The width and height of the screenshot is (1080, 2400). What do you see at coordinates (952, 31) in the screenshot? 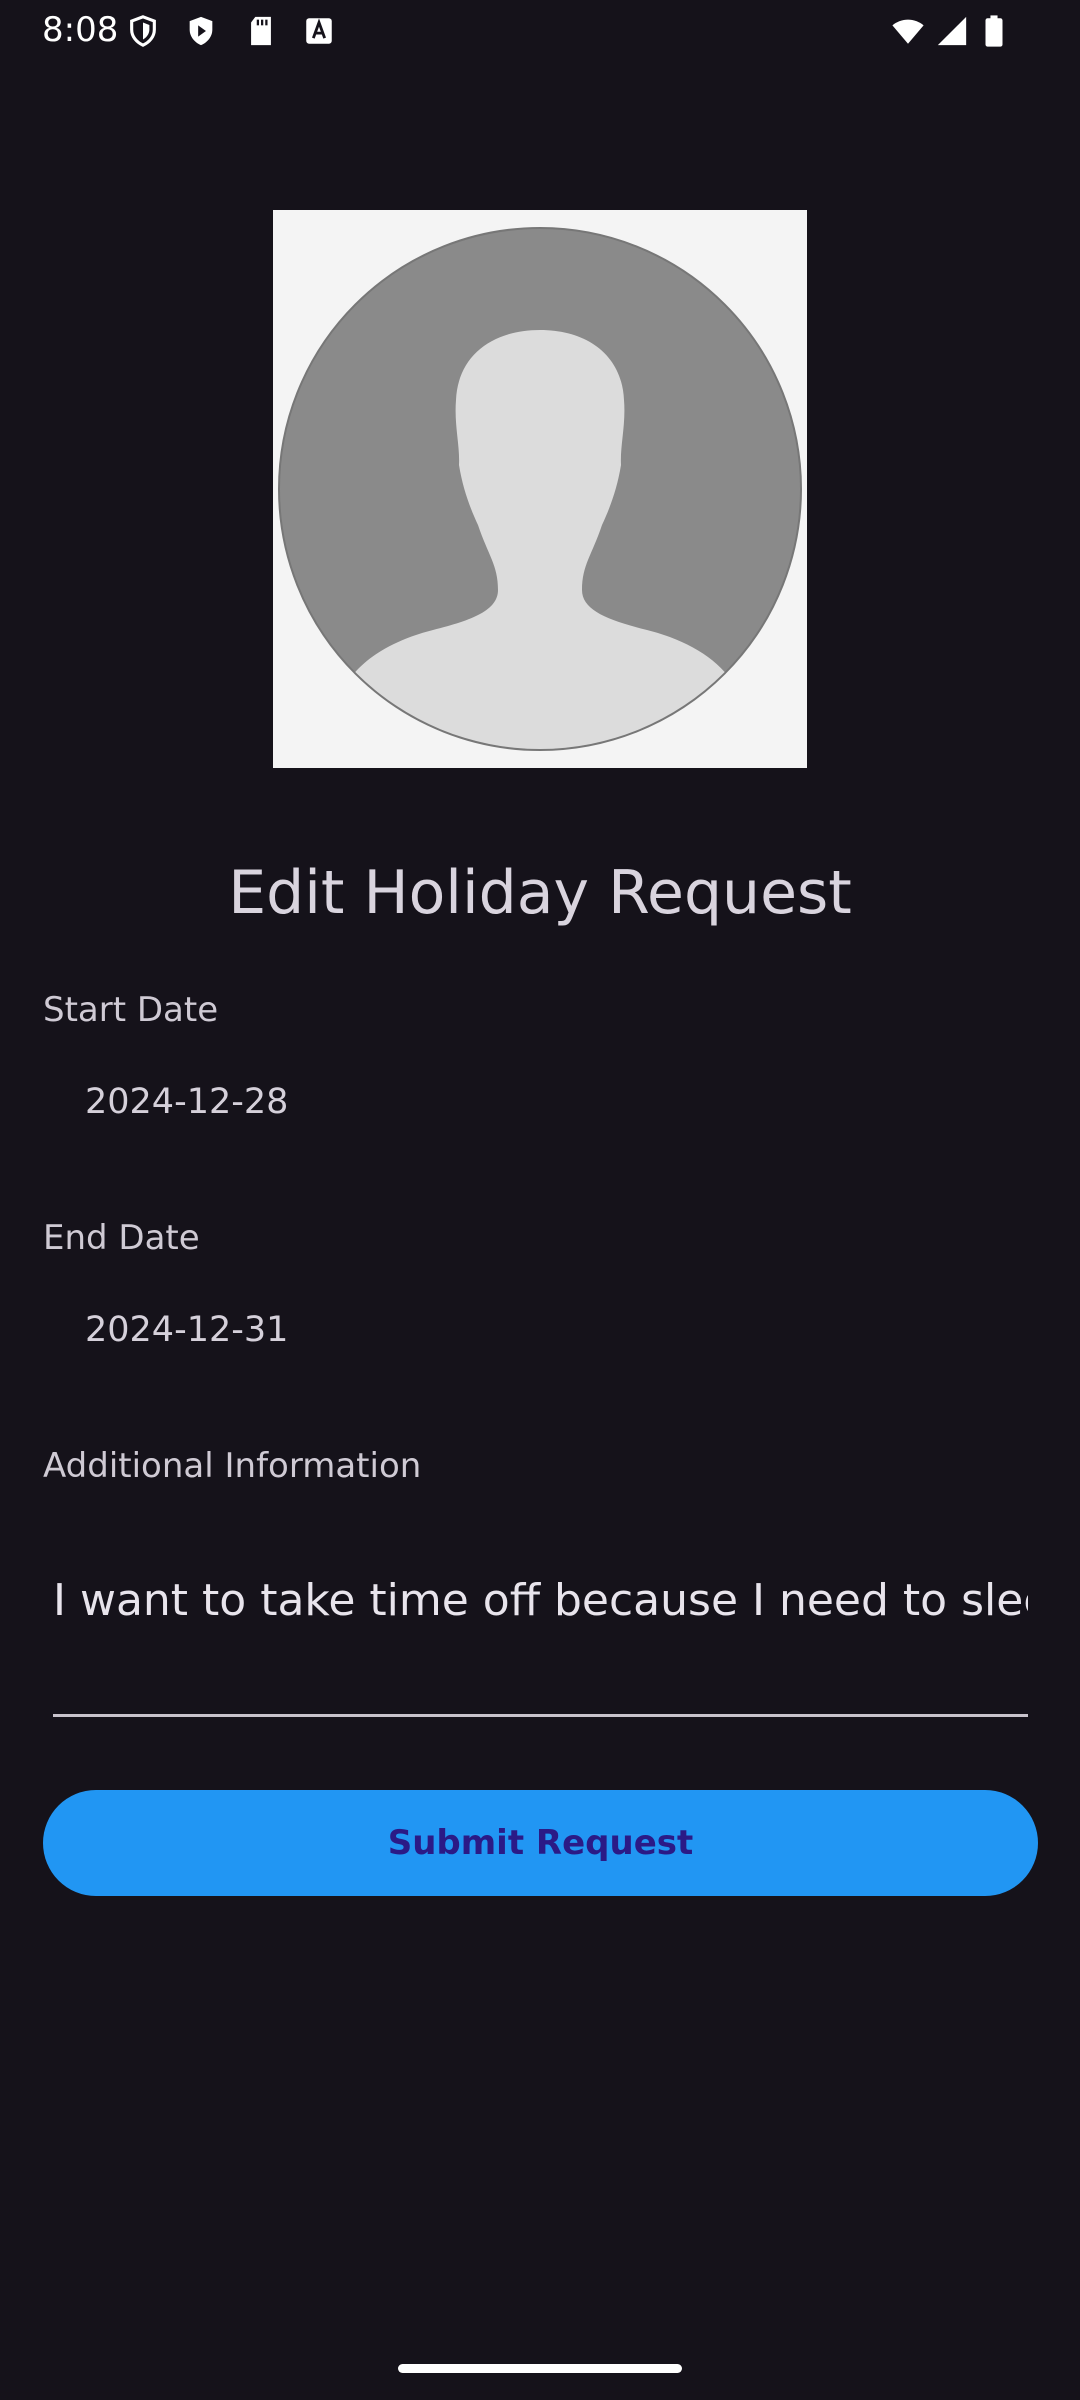
I see `cell-signal-icon` at bounding box center [952, 31].